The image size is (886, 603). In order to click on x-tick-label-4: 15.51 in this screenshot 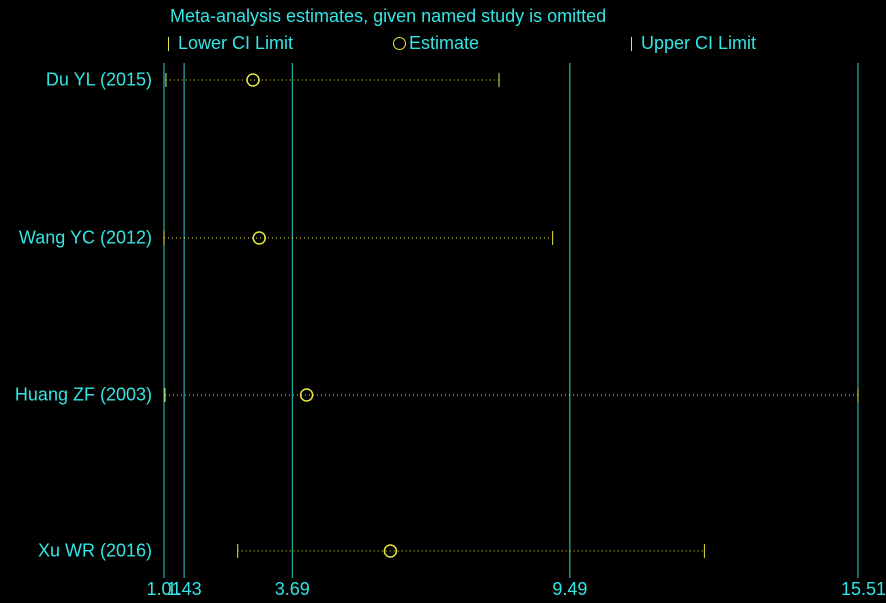, I will do `click(863, 589)`.